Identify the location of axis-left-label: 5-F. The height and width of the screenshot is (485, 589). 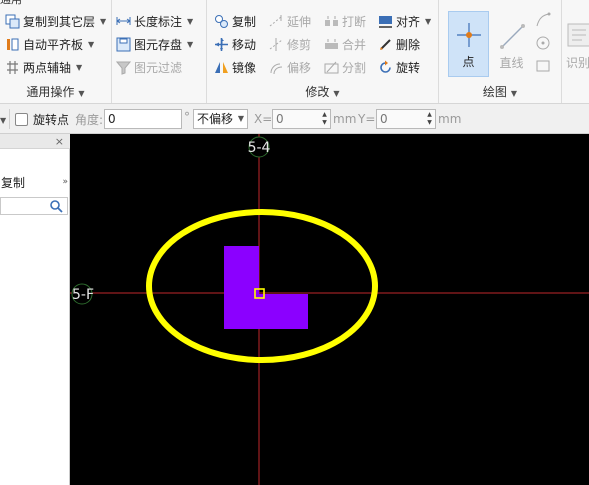
(83, 295).